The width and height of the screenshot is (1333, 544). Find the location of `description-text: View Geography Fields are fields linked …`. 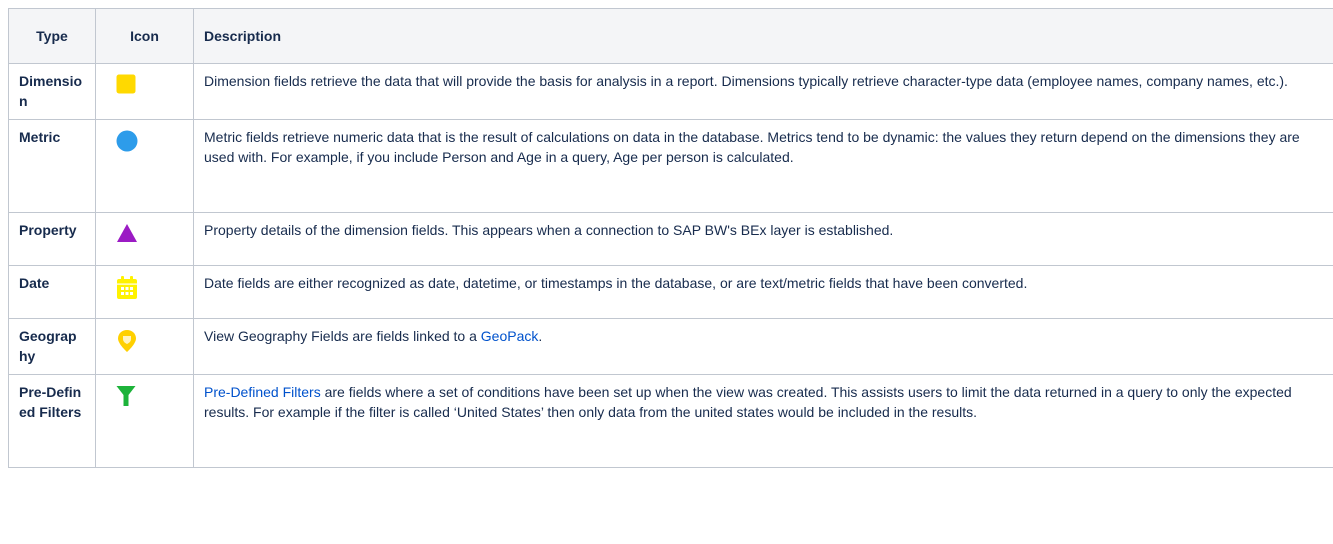

description-text: View Geography Fields are fields linked … is located at coordinates (342, 336).